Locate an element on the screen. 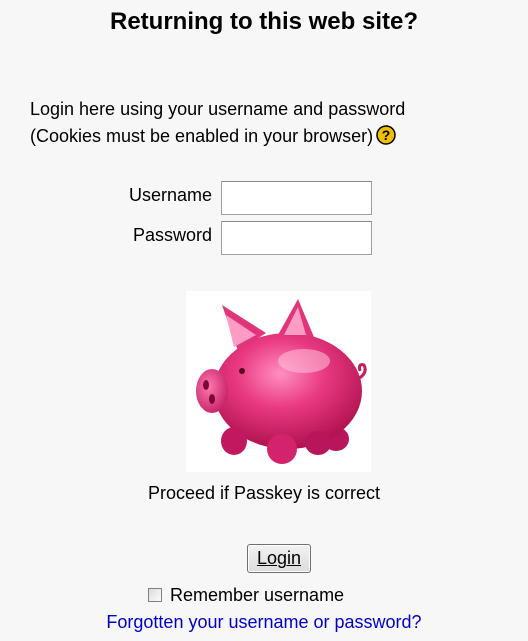 This screenshot has height=641, width=528. forgot-password-link: Forgotten your username or password? is located at coordinates (264, 622).